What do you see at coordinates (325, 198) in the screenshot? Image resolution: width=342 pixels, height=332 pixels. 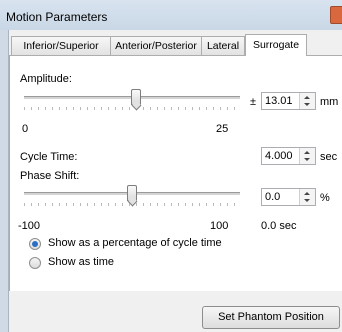 I see `phase-shift-unit: %` at bounding box center [325, 198].